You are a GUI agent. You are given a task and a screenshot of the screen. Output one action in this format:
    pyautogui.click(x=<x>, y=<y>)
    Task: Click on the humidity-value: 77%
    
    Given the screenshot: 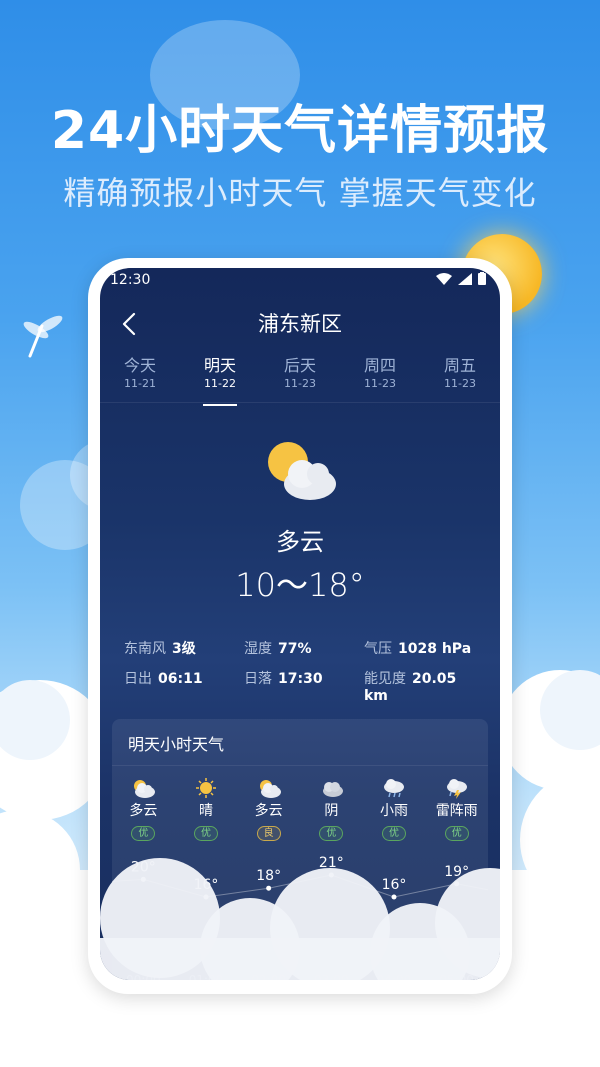 What is the action you would take?
    pyautogui.click(x=295, y=649)
    